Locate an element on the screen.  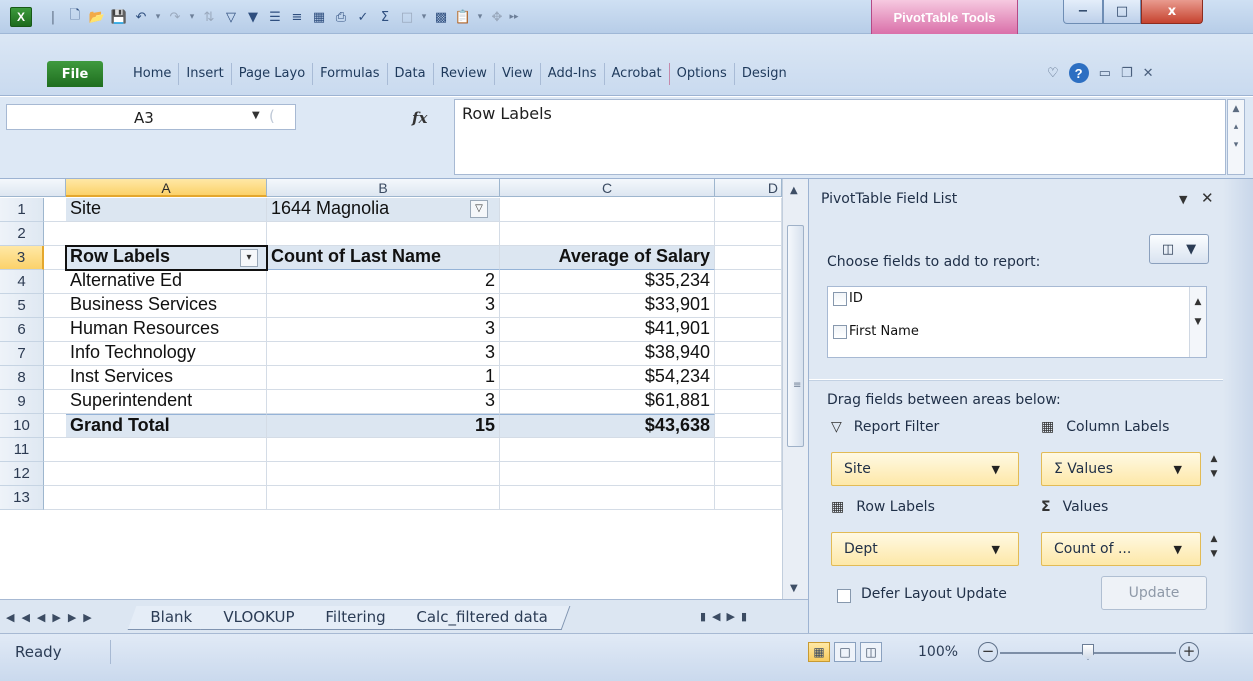
print-preview-icon: ⎙ is located at coordinates (341, 17).